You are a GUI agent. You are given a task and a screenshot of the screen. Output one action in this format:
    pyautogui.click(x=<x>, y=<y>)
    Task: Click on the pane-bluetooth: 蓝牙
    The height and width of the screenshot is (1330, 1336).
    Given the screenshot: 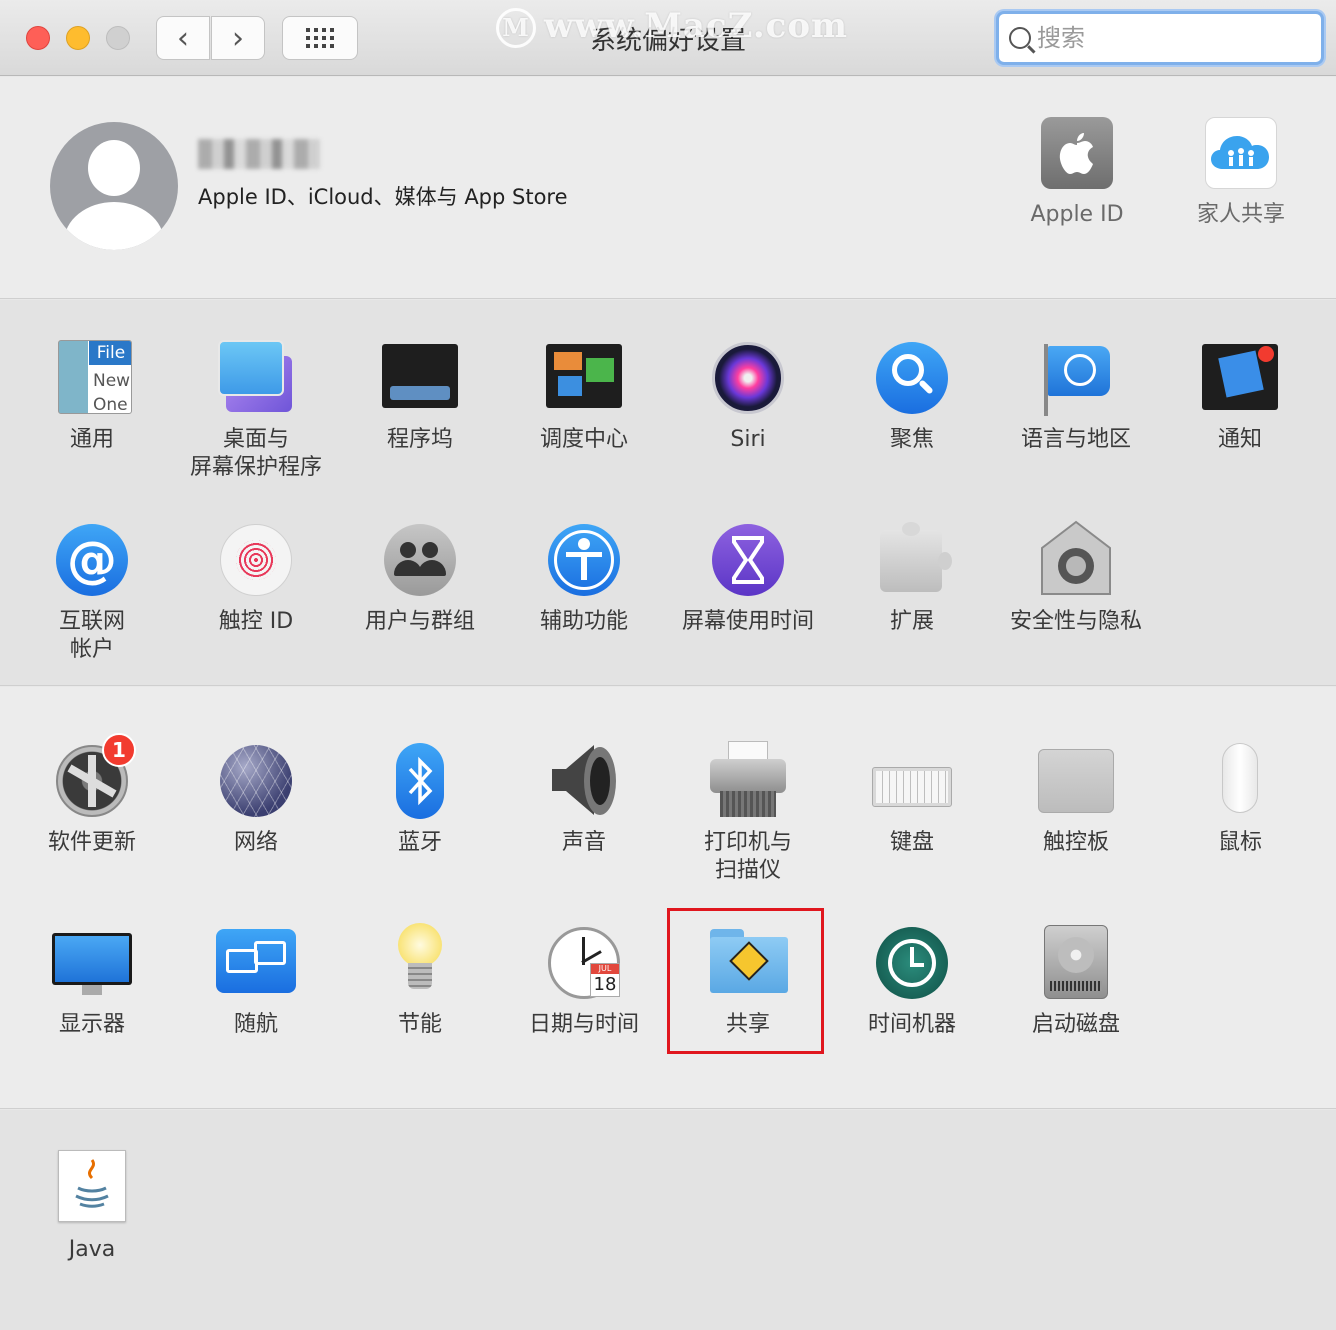 What is the action you would take?
    pyautogui.click(x=420, y=799)
    